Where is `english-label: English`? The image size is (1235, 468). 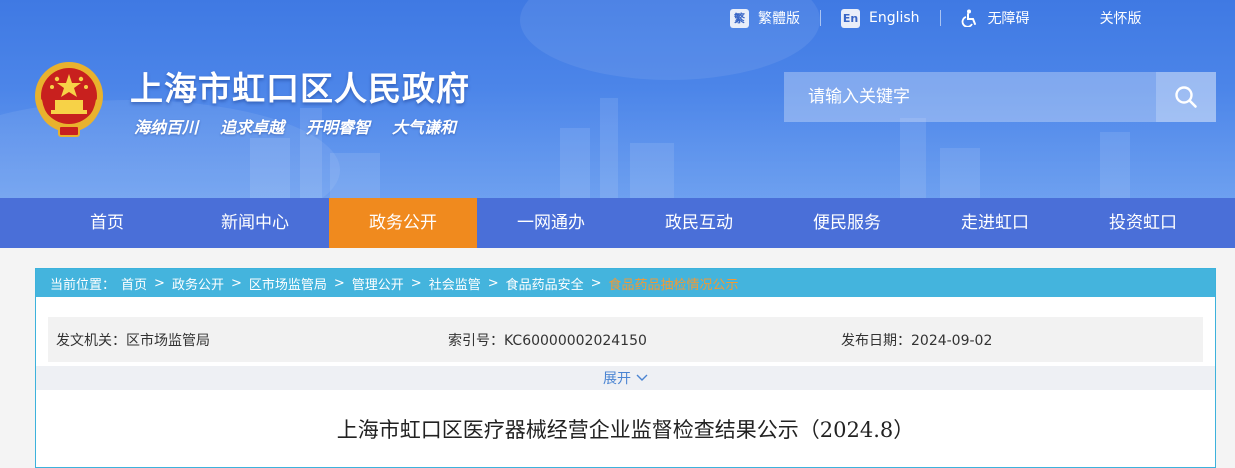 english-label: English is located at coordinates (894, 18).